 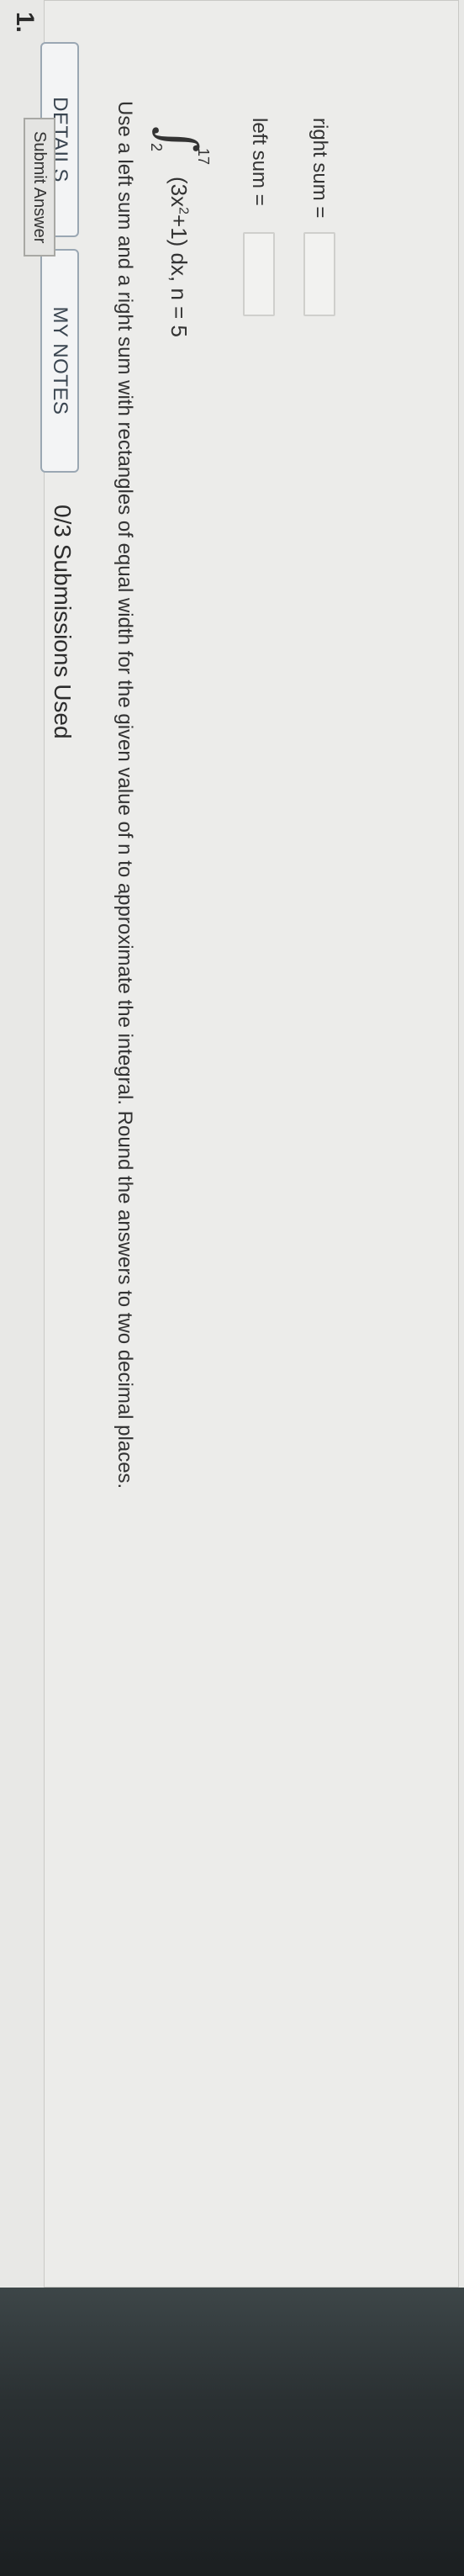 I want to click on left-sum-row: left sum =, so click(x=258, y=217).